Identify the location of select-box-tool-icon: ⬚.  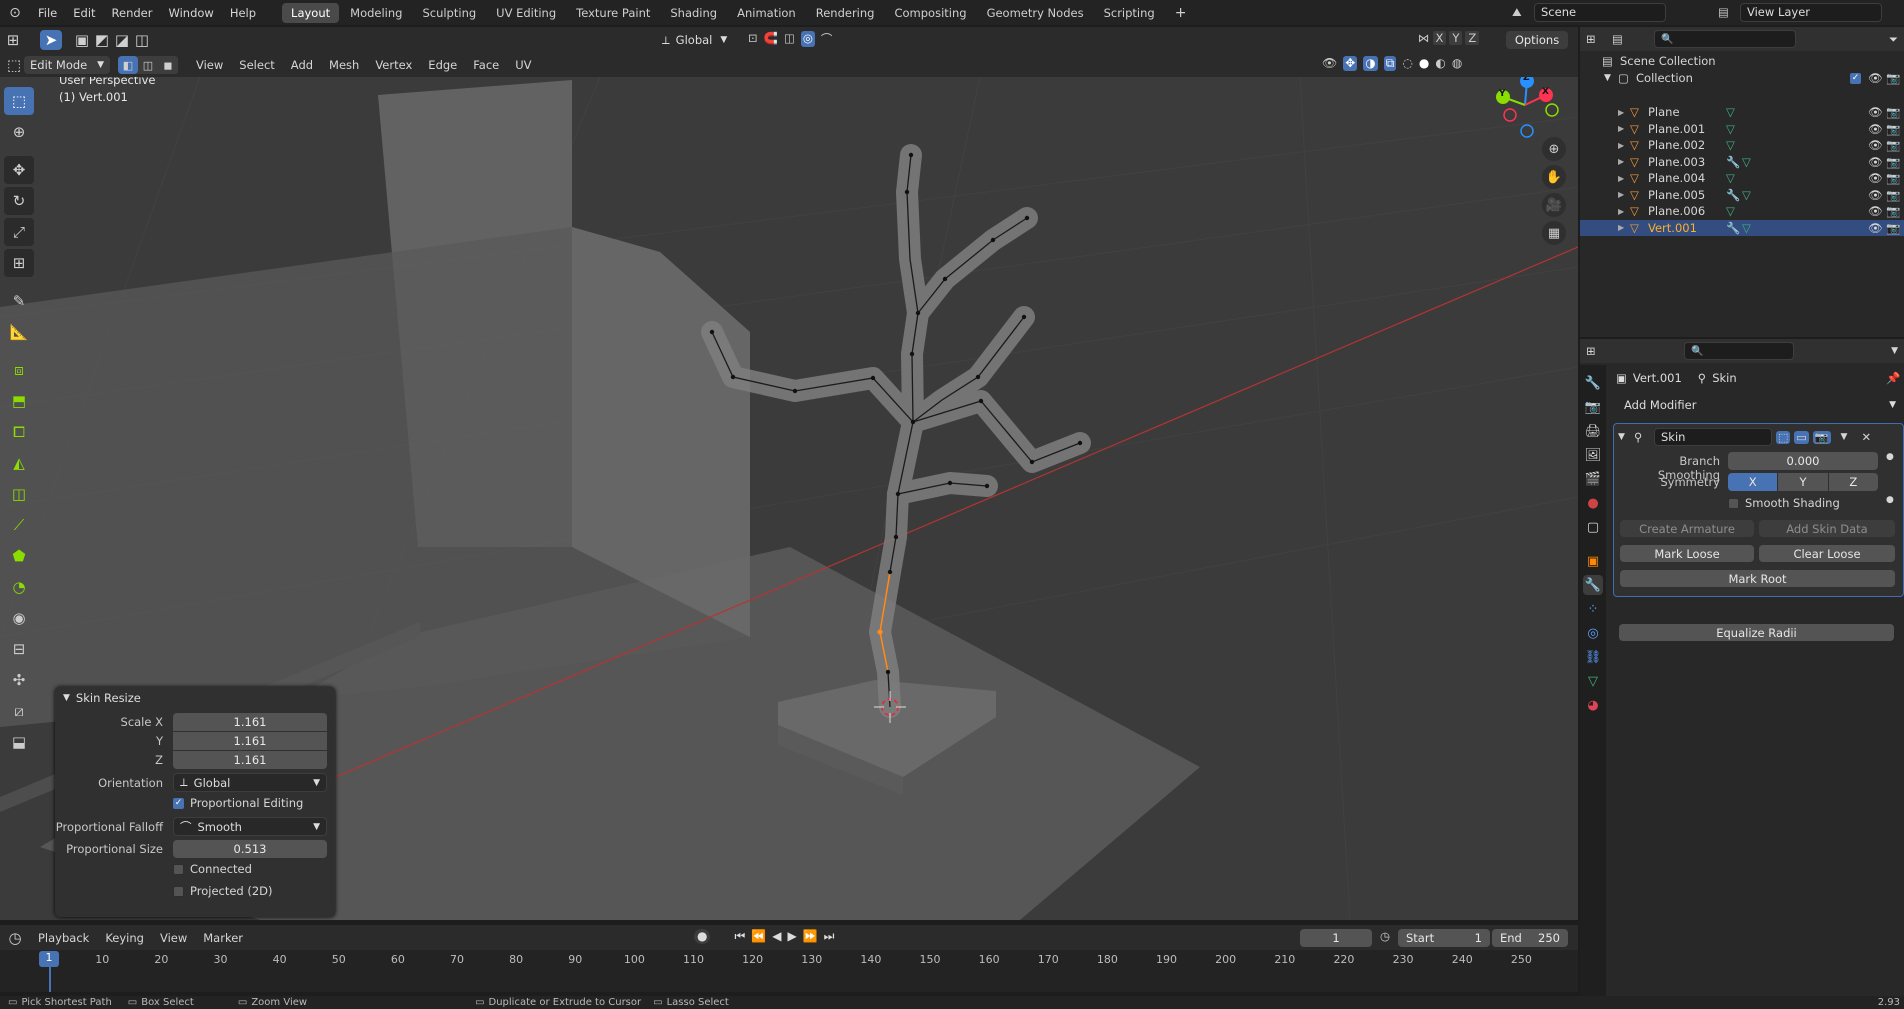
(19, 101).